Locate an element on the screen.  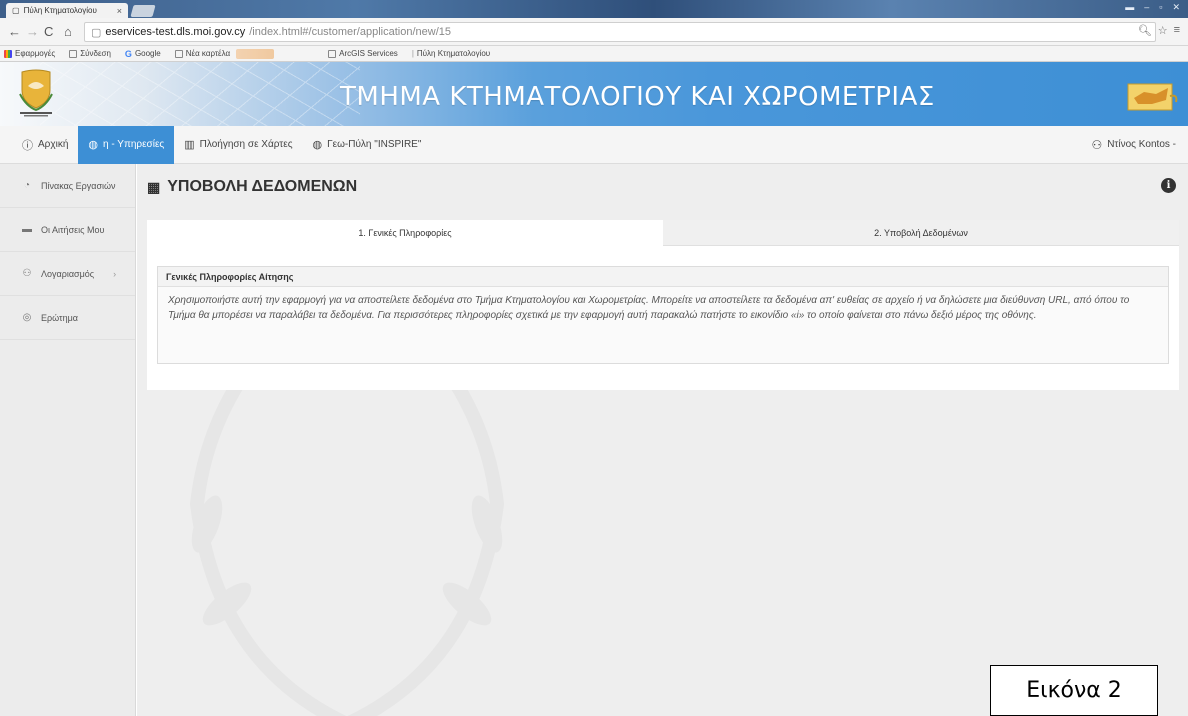
forward-arrow-icon: → is located at coordinates (32, 31).